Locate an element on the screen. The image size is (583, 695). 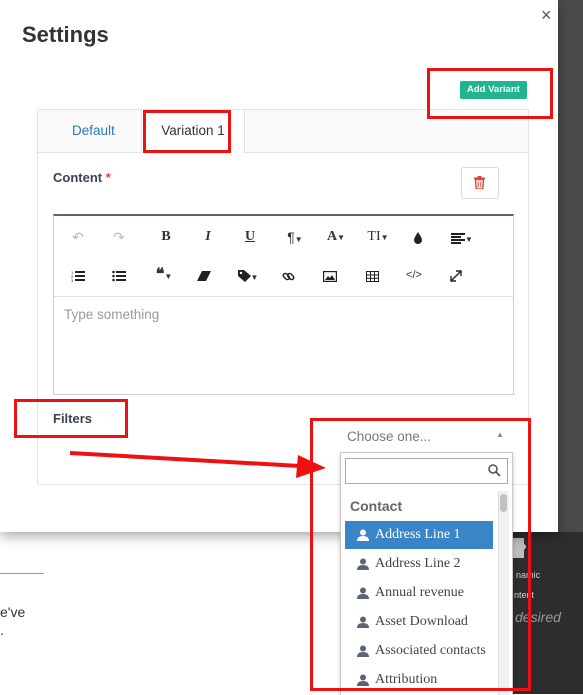
background-text-fragment-2: . is located at coordinates (2, 630).